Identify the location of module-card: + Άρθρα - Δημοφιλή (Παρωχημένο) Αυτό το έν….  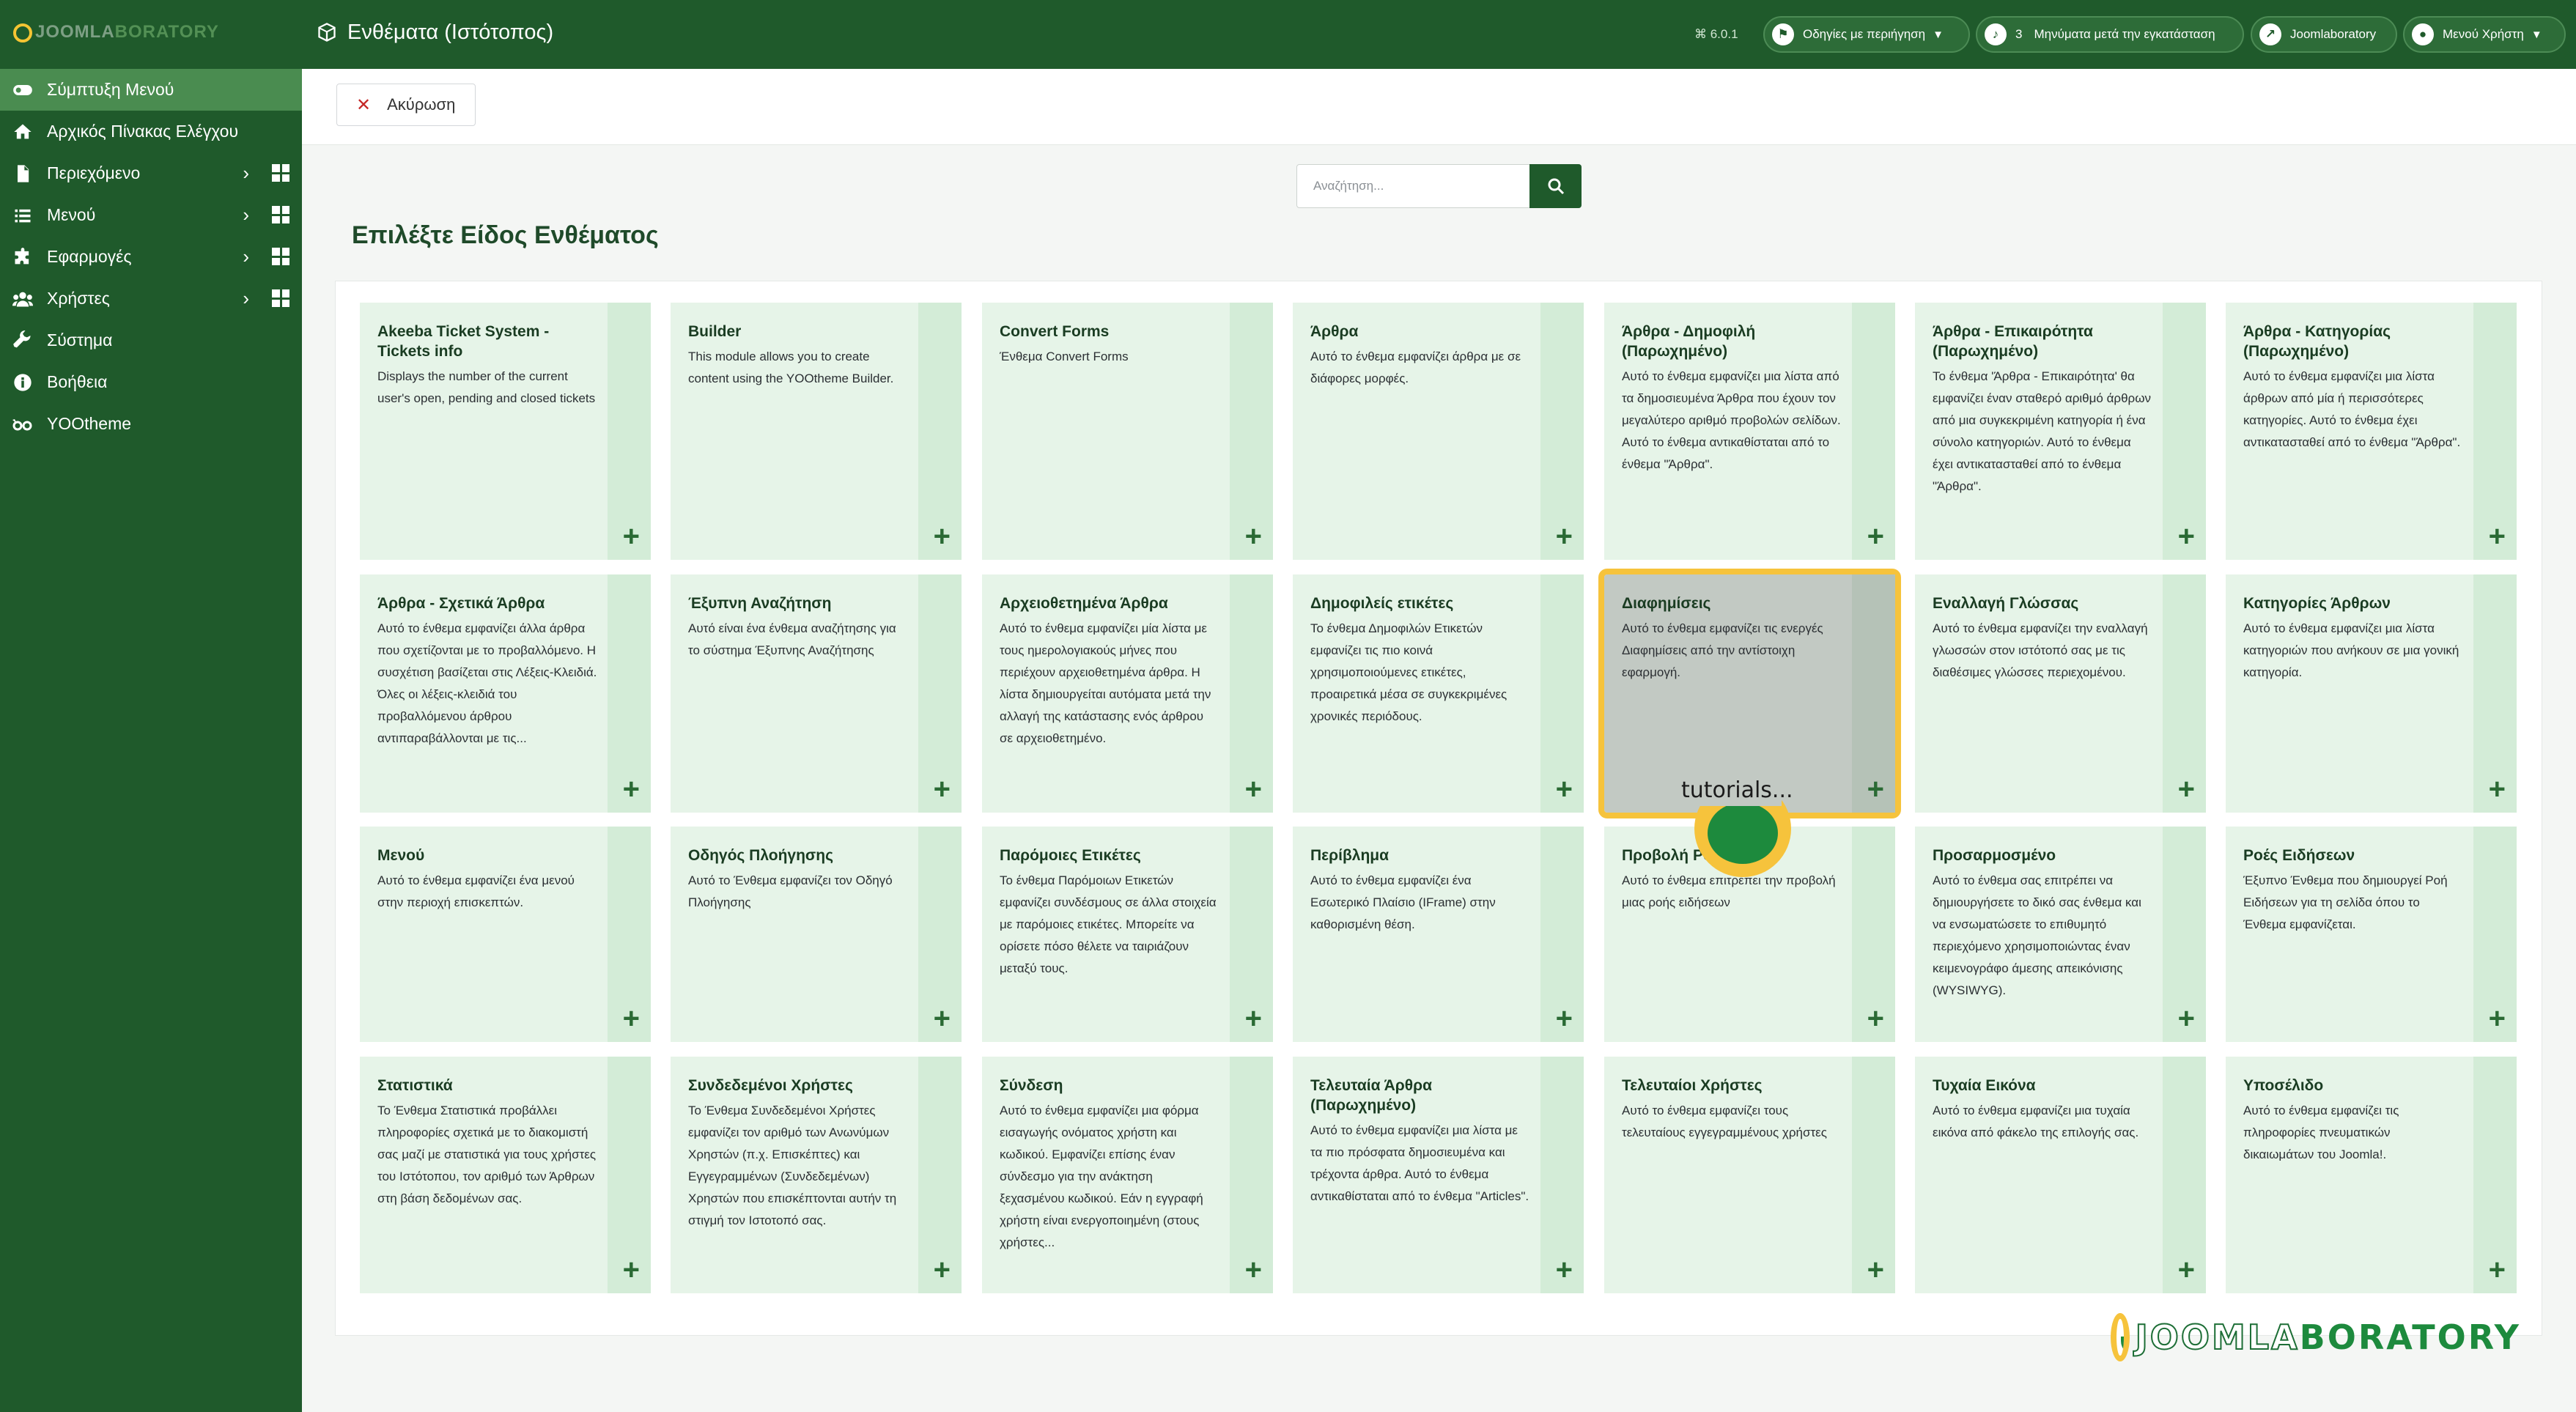
(1749, 431).